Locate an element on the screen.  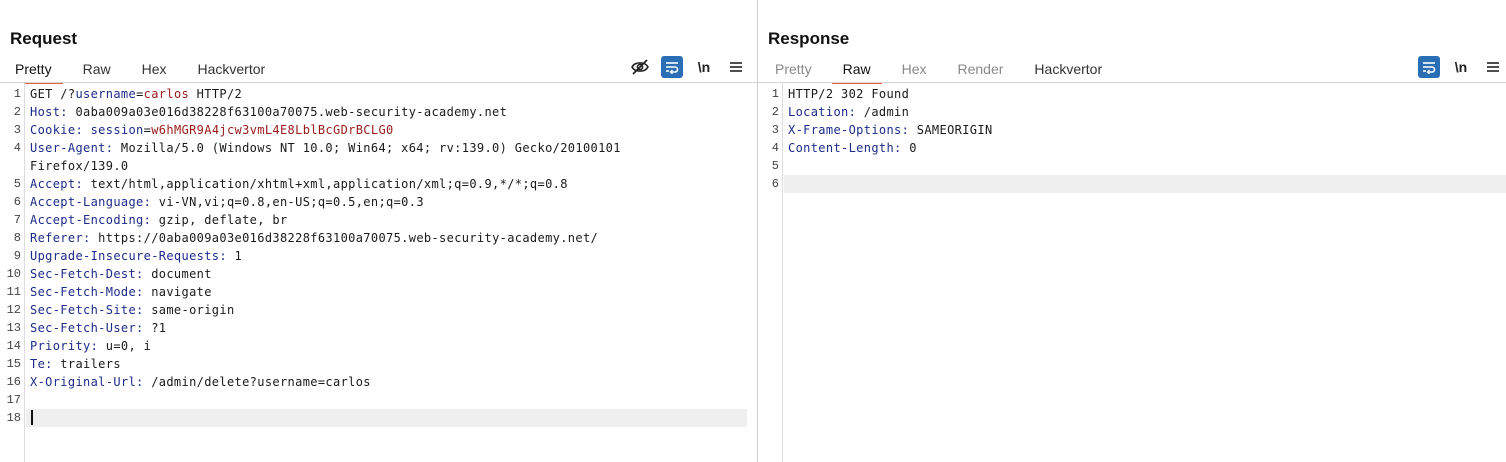
line-number: 1 is located at coordinates (17, 94).